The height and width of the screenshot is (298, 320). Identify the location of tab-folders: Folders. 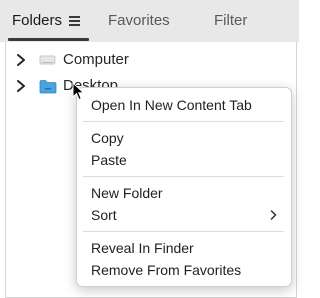
(37, 20).